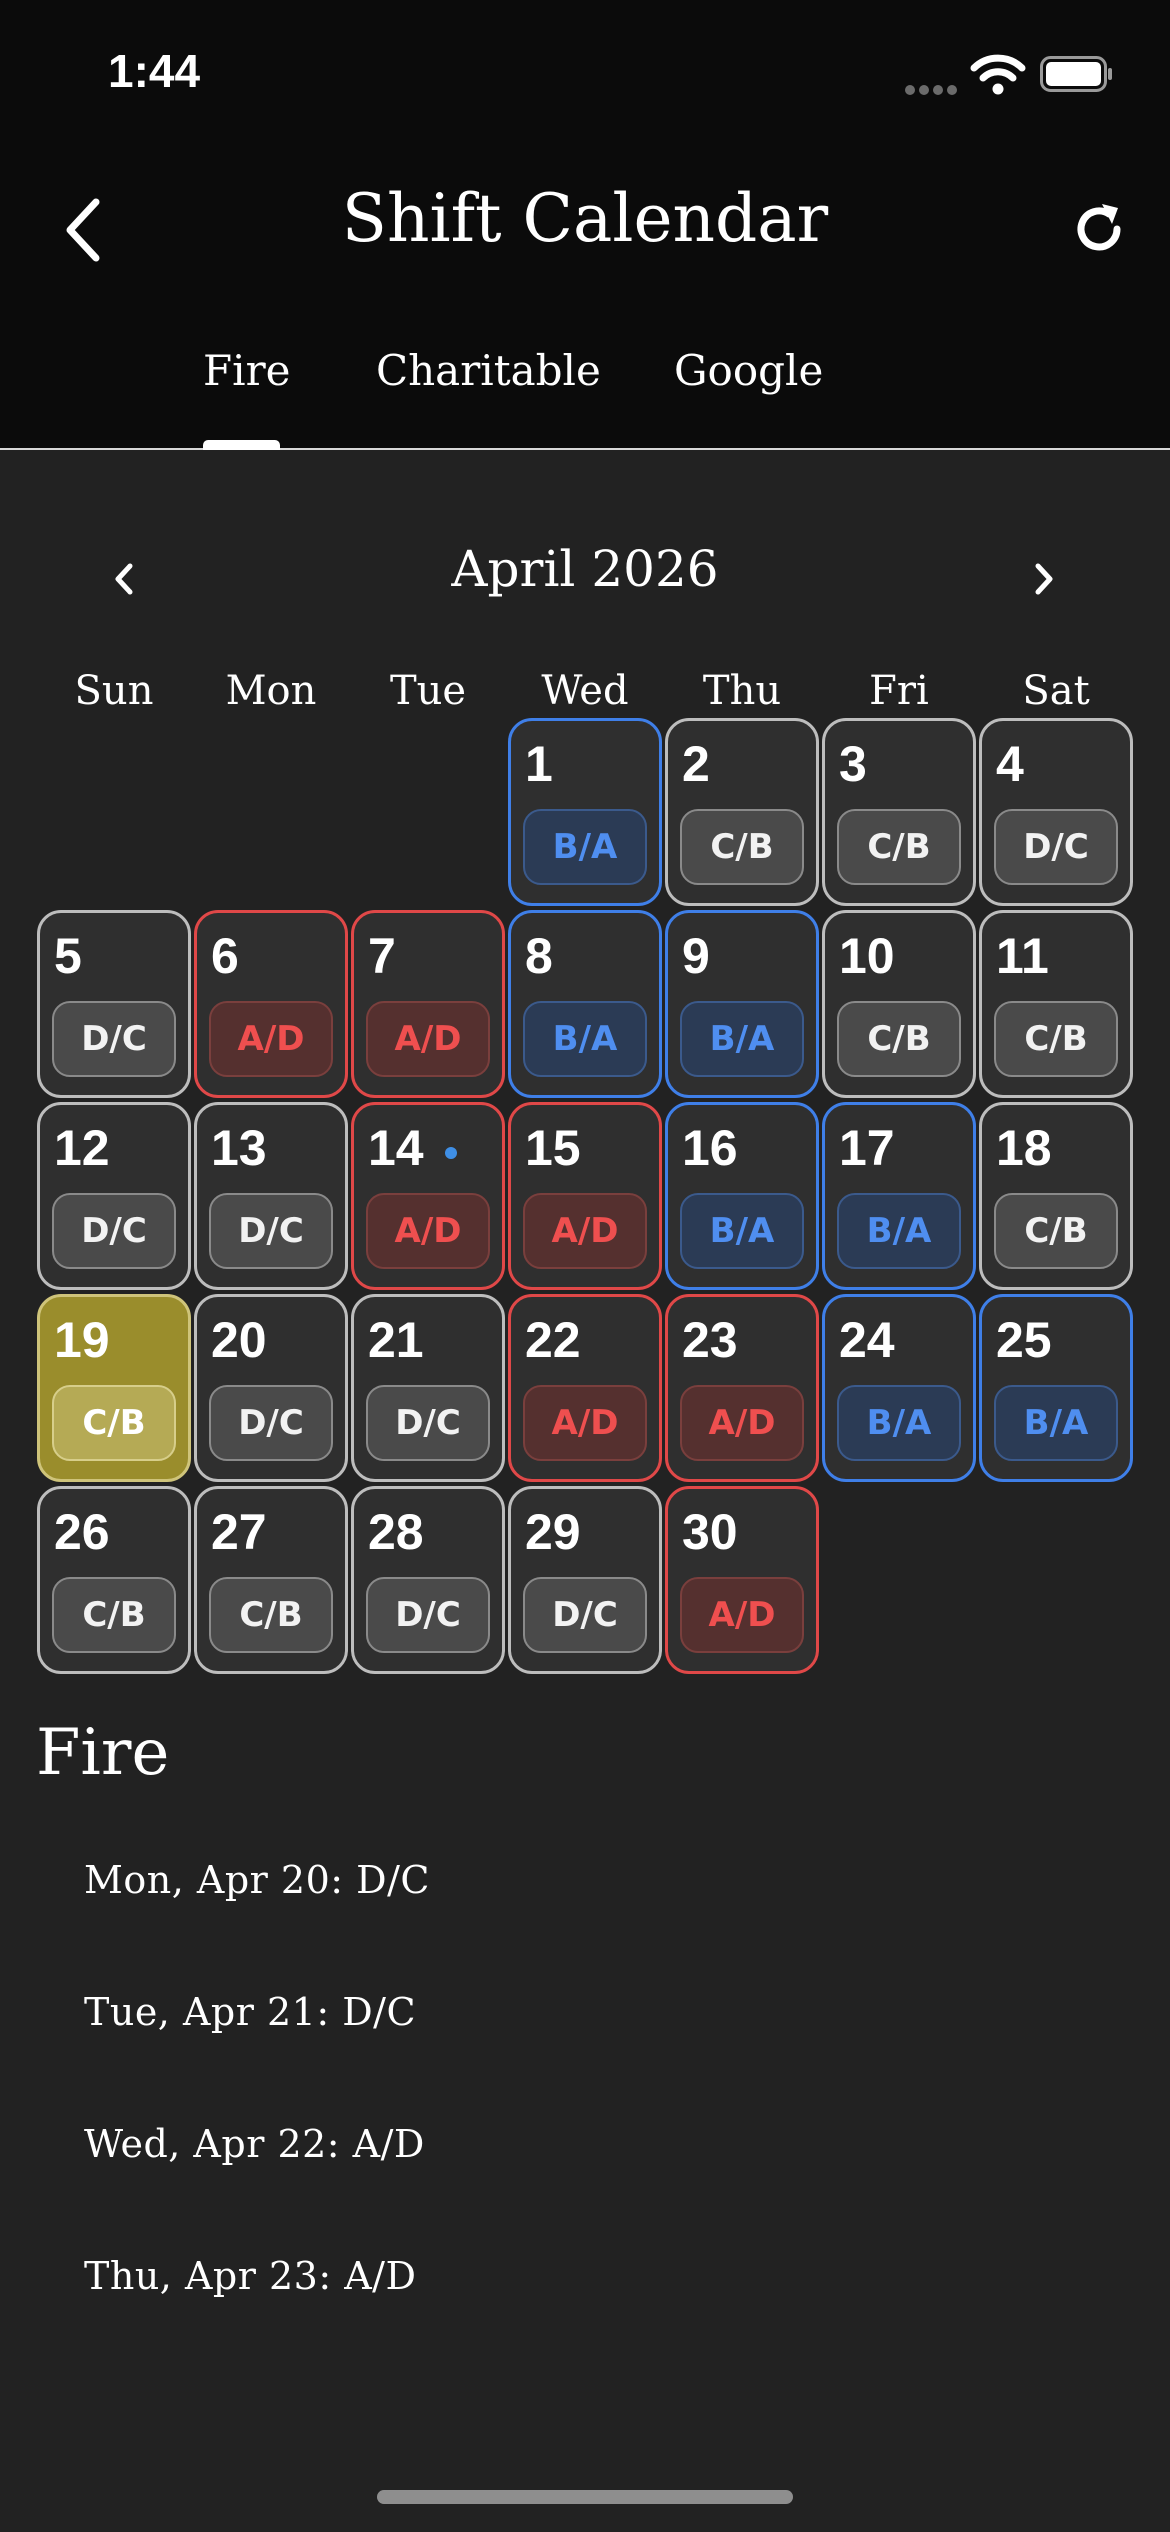 Image resolution: width=1170 pixels, height=2532 pixels. What do you see at coordinates (585, 2497) in the screenshot?
I see `home-indicator` at bounding box center [585, 2497].